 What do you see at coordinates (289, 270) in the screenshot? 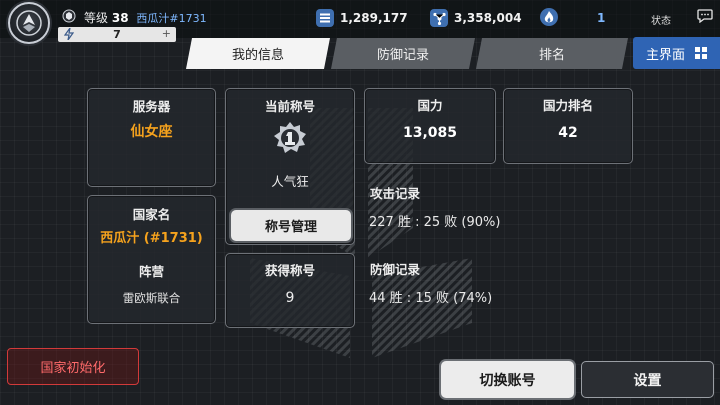
I see `gained-titles-label: 获得称号` at bounding box center [289, 270].